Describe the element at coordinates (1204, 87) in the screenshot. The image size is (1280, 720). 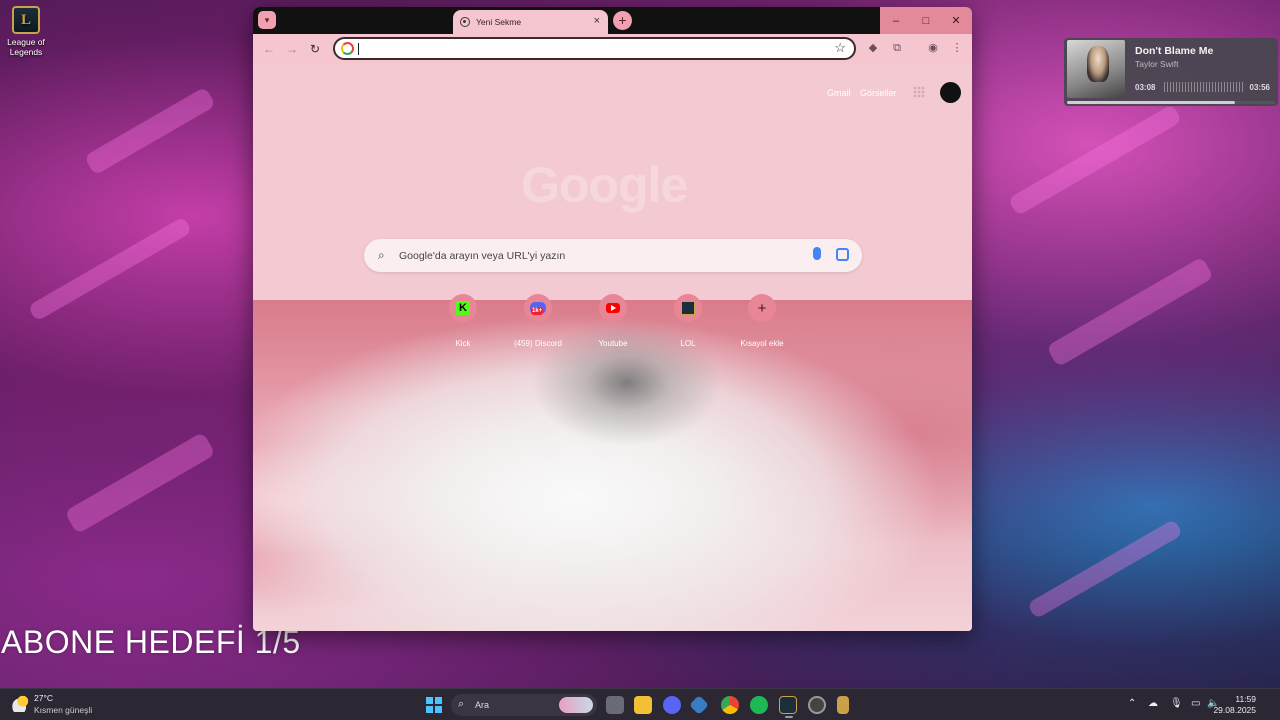
I see `waveform-visualizer` at that location.